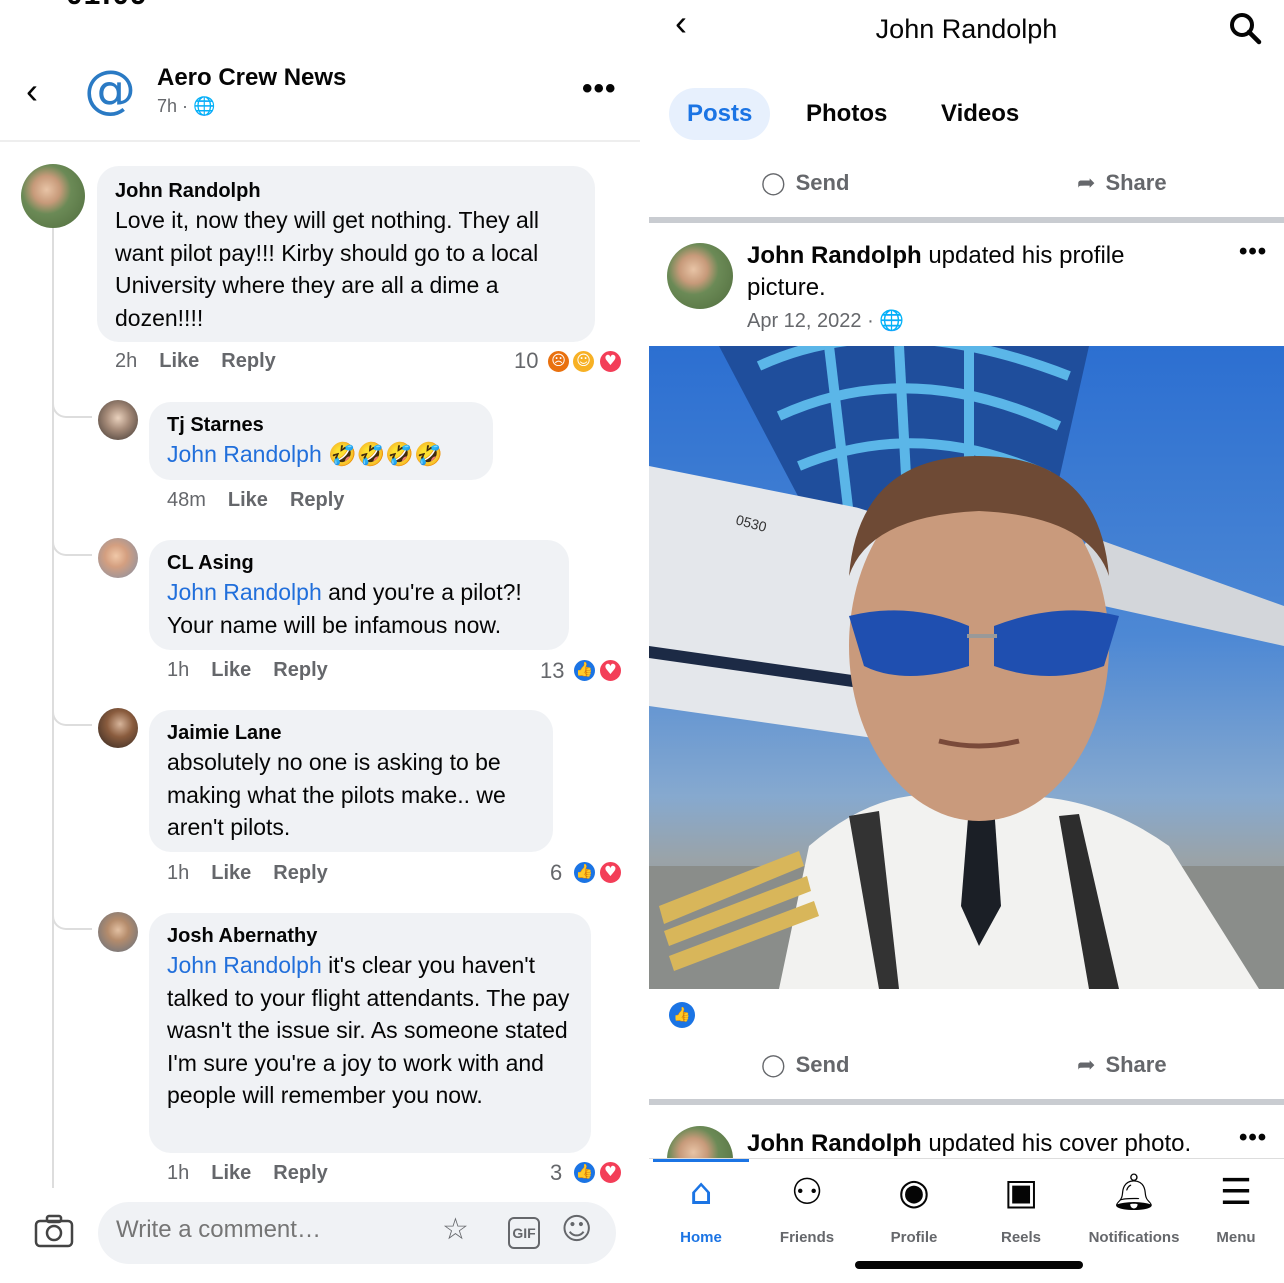  What do you see at coordinates (552, 671) in the screenshot?
I see `reaction-count: 13` at bounding box center [552, 671].